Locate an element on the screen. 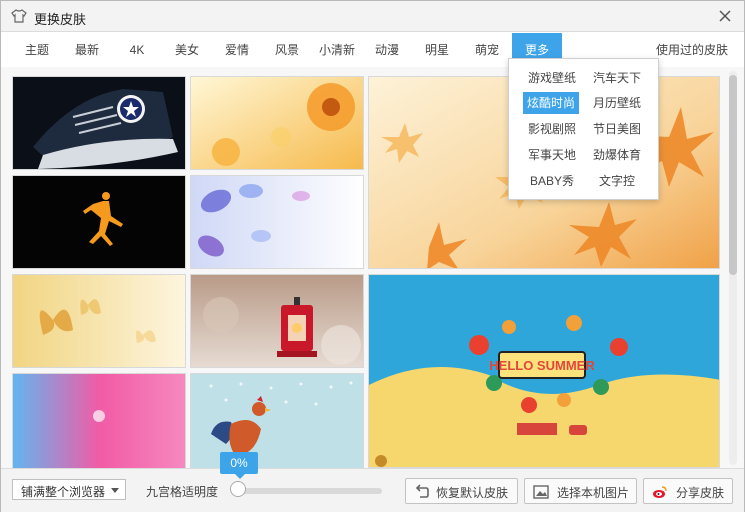 This screenshot has height=512, width=745. tab-stars: 明星 is located at coordinates (437, 50).